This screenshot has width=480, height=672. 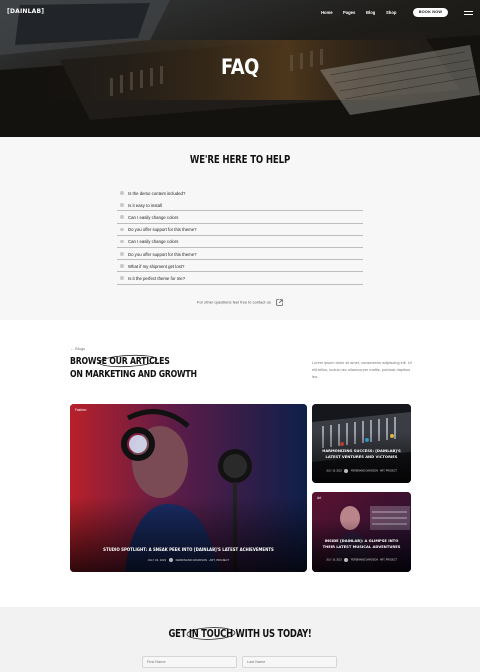 I want to click on nav-link-pages: Pages, so click(x=349, y=12).